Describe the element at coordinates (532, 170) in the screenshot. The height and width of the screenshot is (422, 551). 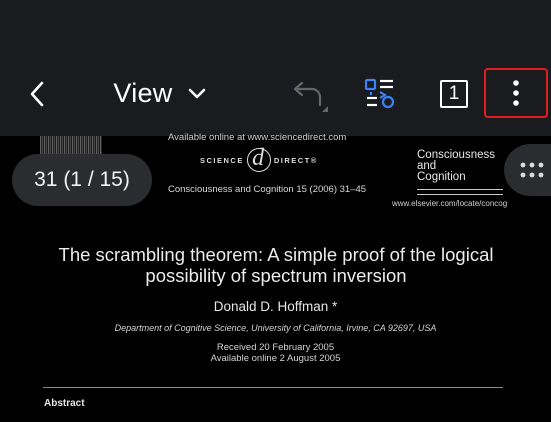
I see `grid-dots-icon` at that location.